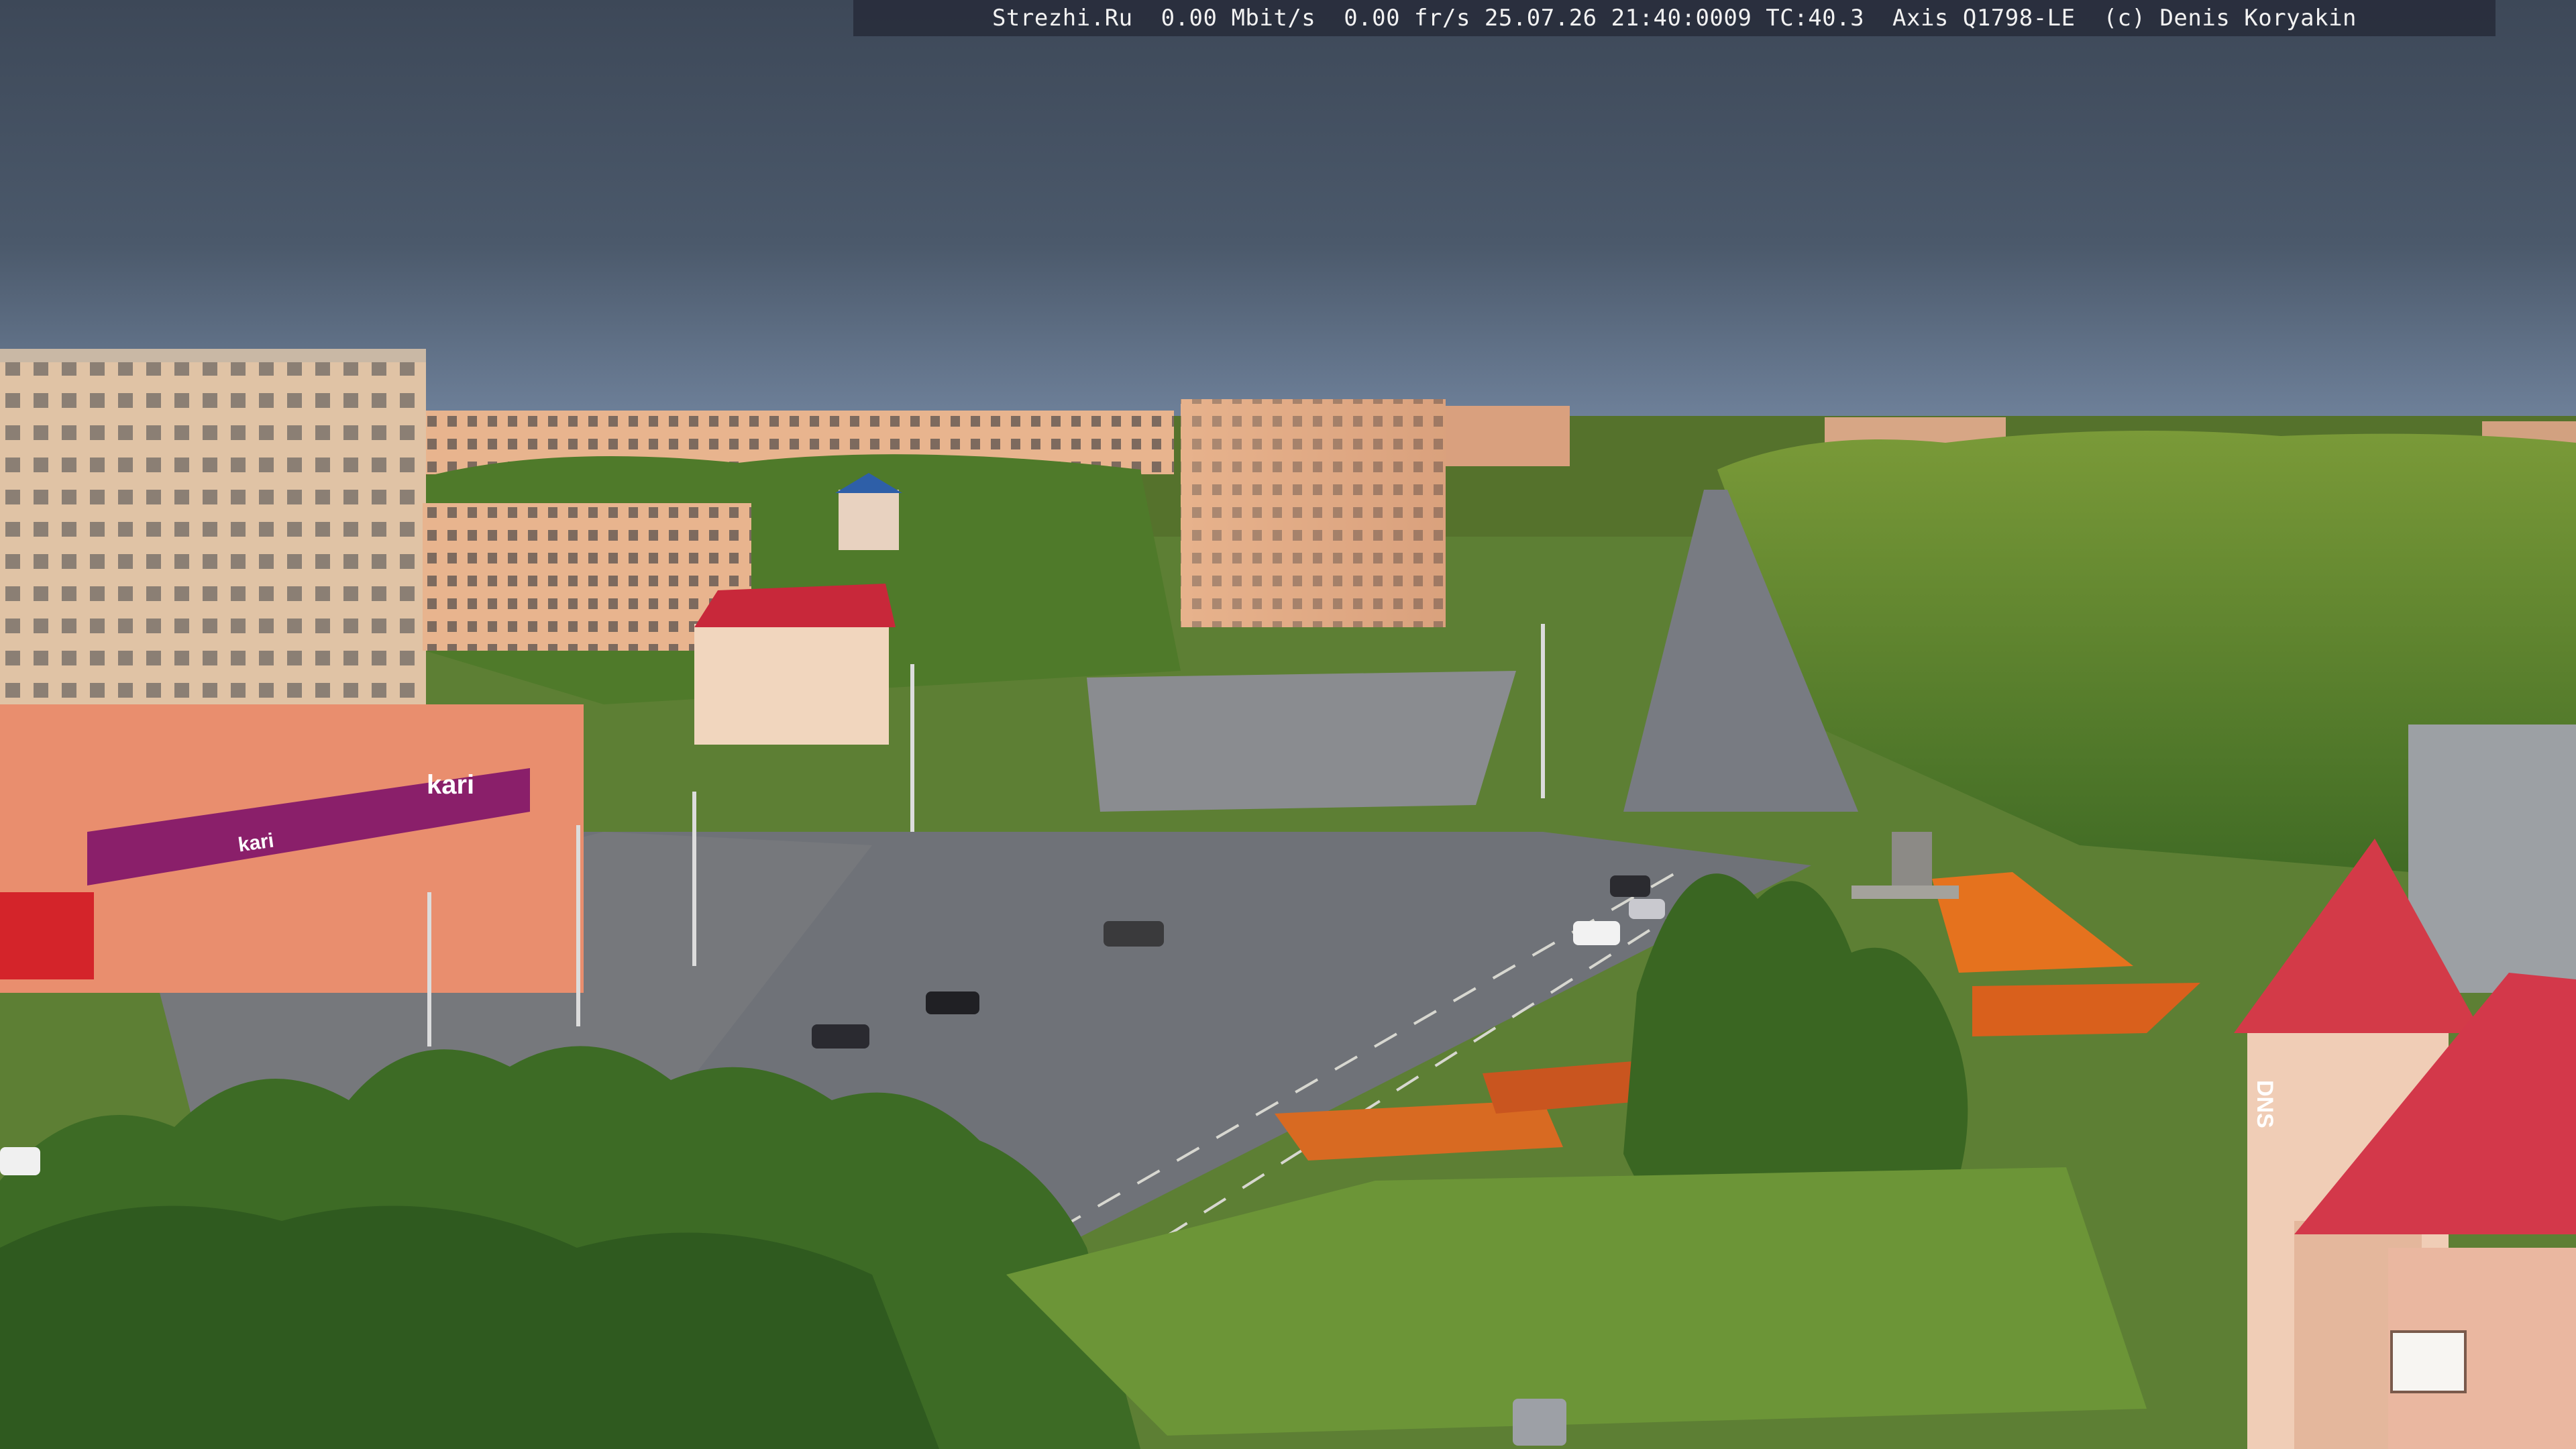  What do you see at coordinates (1301, 741) in the screenshot?
I see `central-plaza` at bounding box center [1301, 741].